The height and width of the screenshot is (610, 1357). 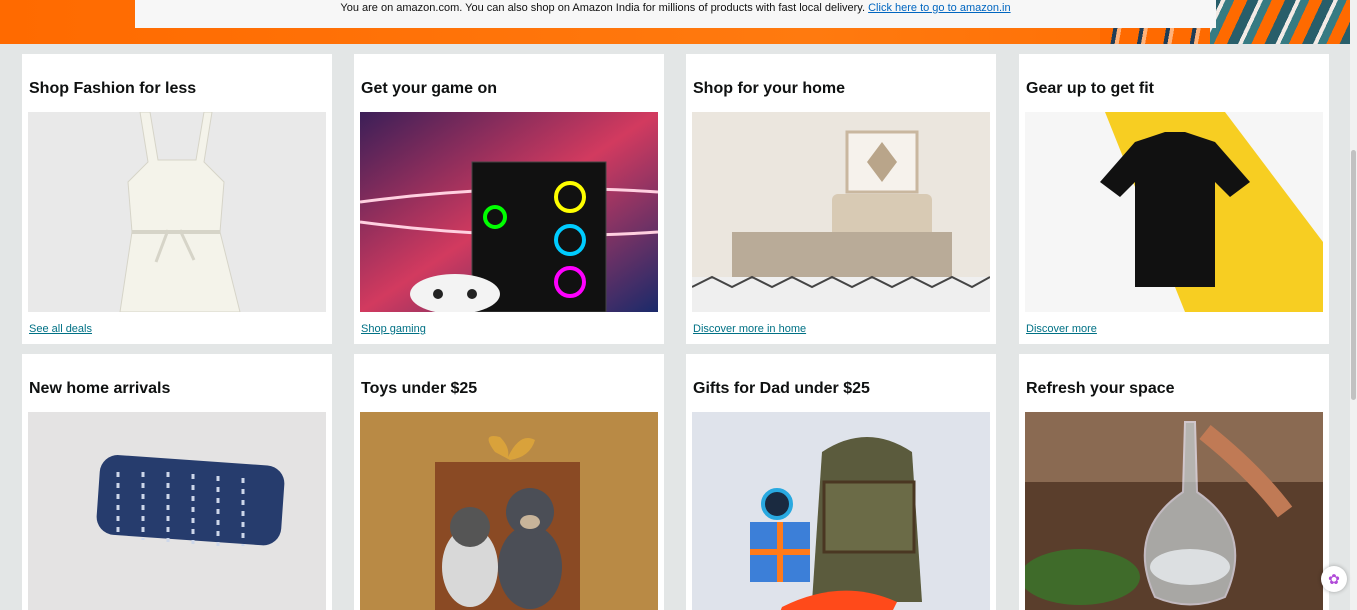 What do you see at coordinates (177, 511) in the screenshot?
I see `blue-pillow-image` at bounding box center [177, 511].